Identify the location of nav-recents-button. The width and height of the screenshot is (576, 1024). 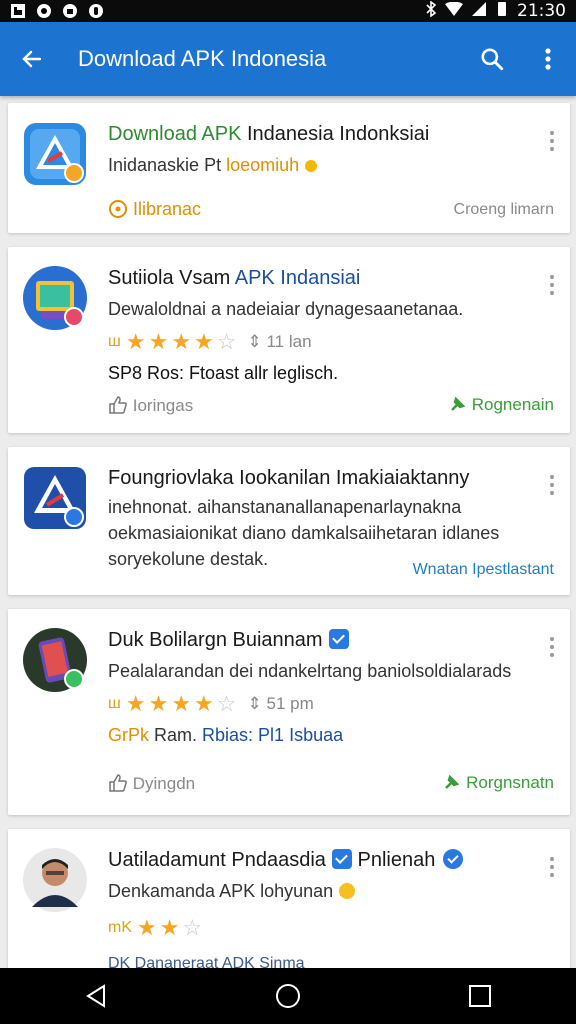
(480, 996).